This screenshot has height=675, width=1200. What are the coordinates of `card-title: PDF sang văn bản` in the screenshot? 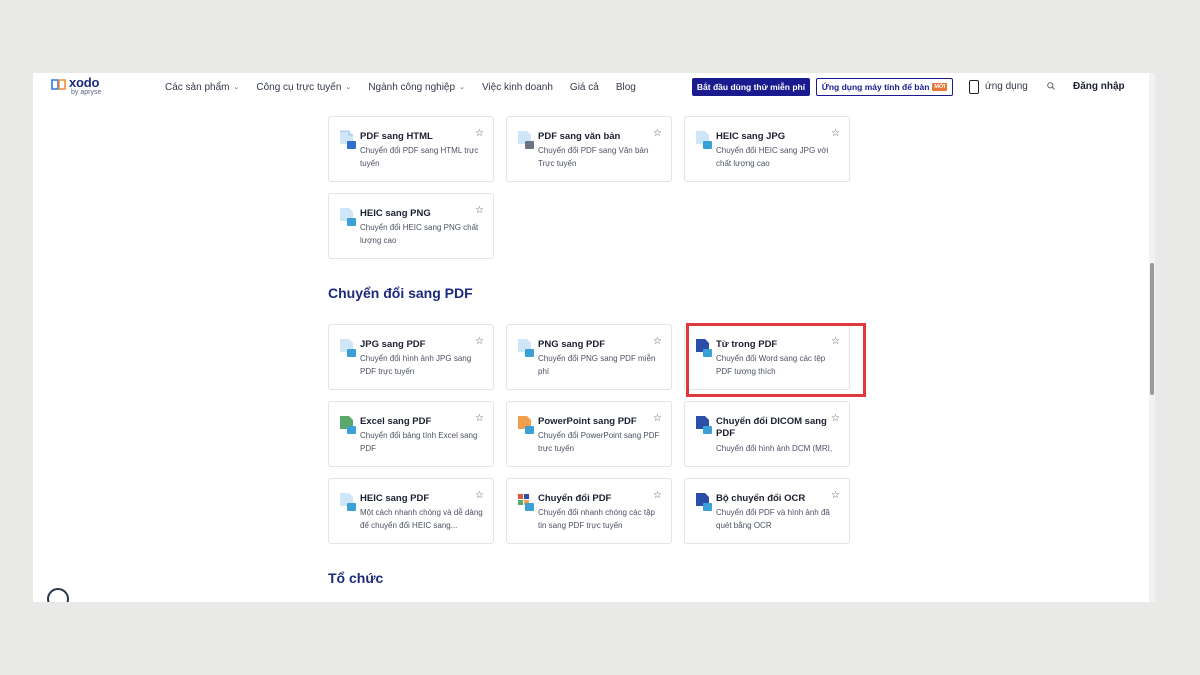 It's located at (579, 136).